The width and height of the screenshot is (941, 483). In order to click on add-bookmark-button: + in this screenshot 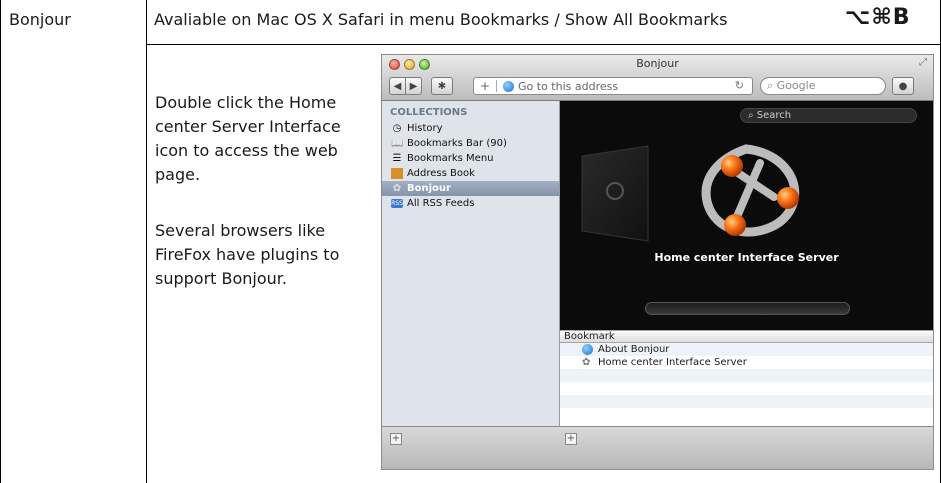, I will do `click(571, 439)`.